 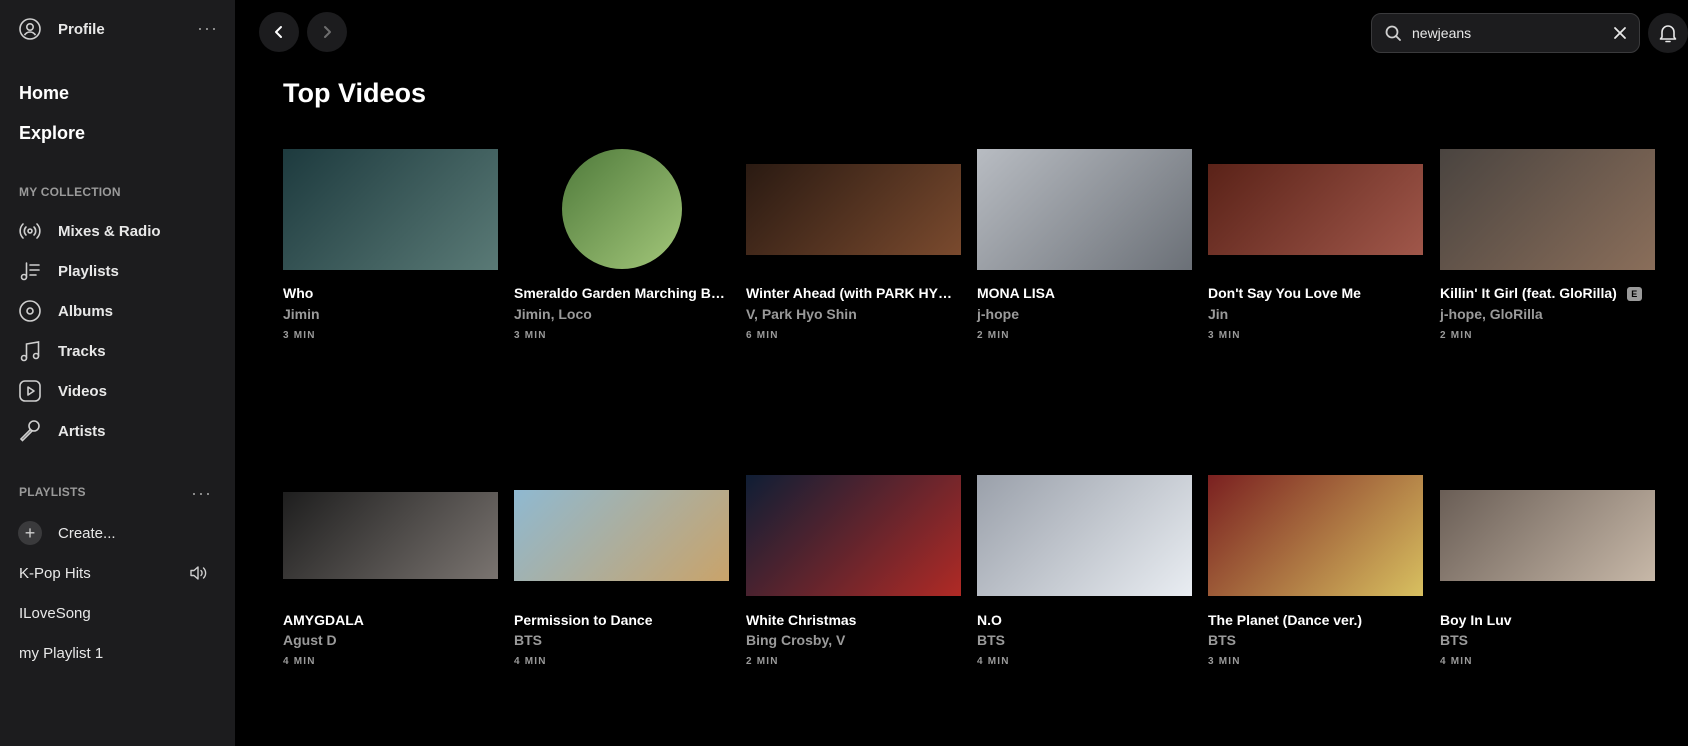 I want to click on video-title: Killin' It Girl (feat. GloRilla) E, so click(x=1542, y=293).